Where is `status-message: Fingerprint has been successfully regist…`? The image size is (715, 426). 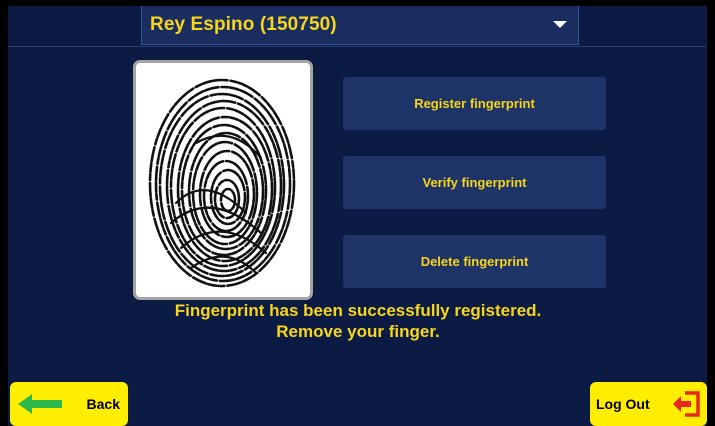 status-message: Fingerprint has been successfully regist… is located at coordinates (358, 321).